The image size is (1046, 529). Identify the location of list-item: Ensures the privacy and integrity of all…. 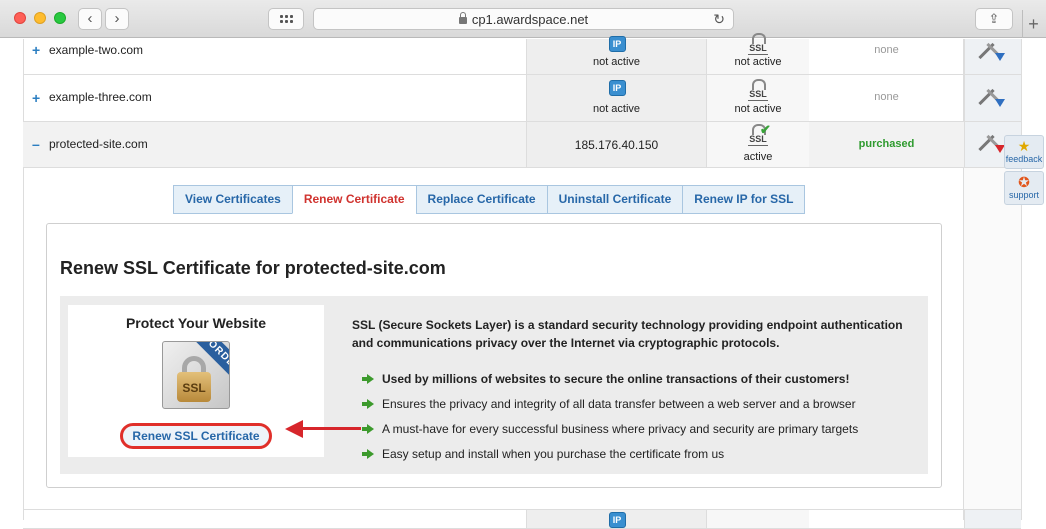
(642, 407).